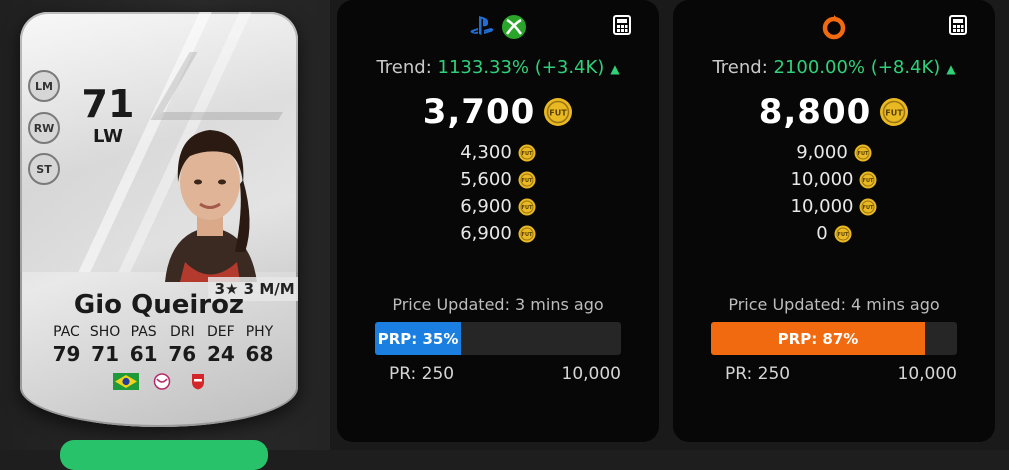 This screenshot has width=1009, height=470. I want to click on club-badge-icon, so click(198, 382).